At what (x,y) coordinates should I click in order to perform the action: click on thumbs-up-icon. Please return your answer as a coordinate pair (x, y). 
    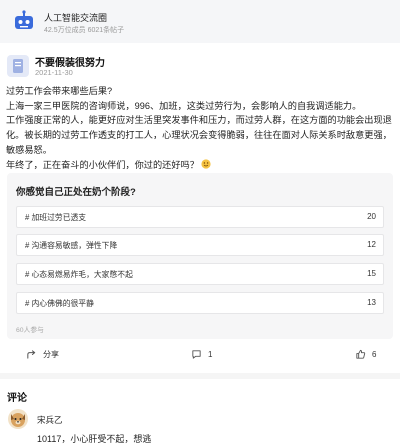
    Looking at the image, I should click on (361, 354).